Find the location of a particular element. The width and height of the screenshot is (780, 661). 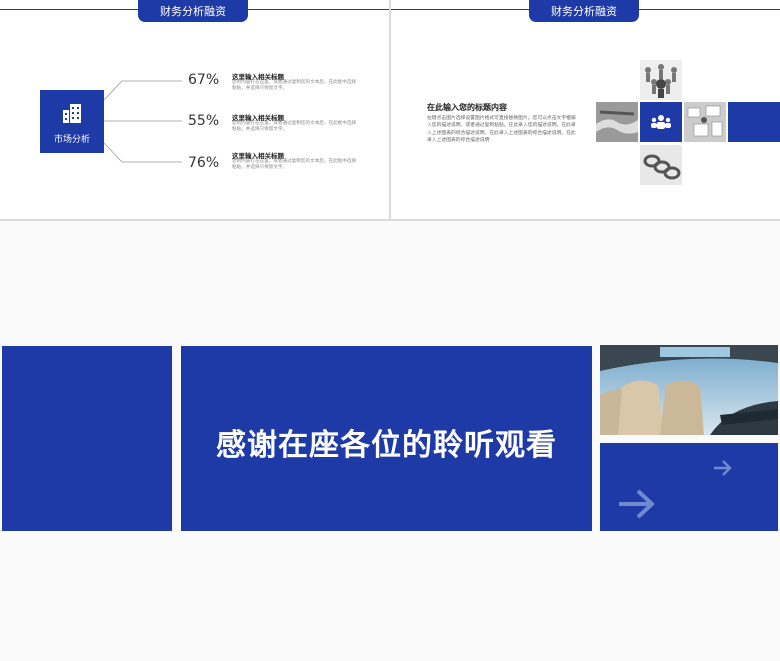

photo-people-circle is located at coordinates (661, 80).